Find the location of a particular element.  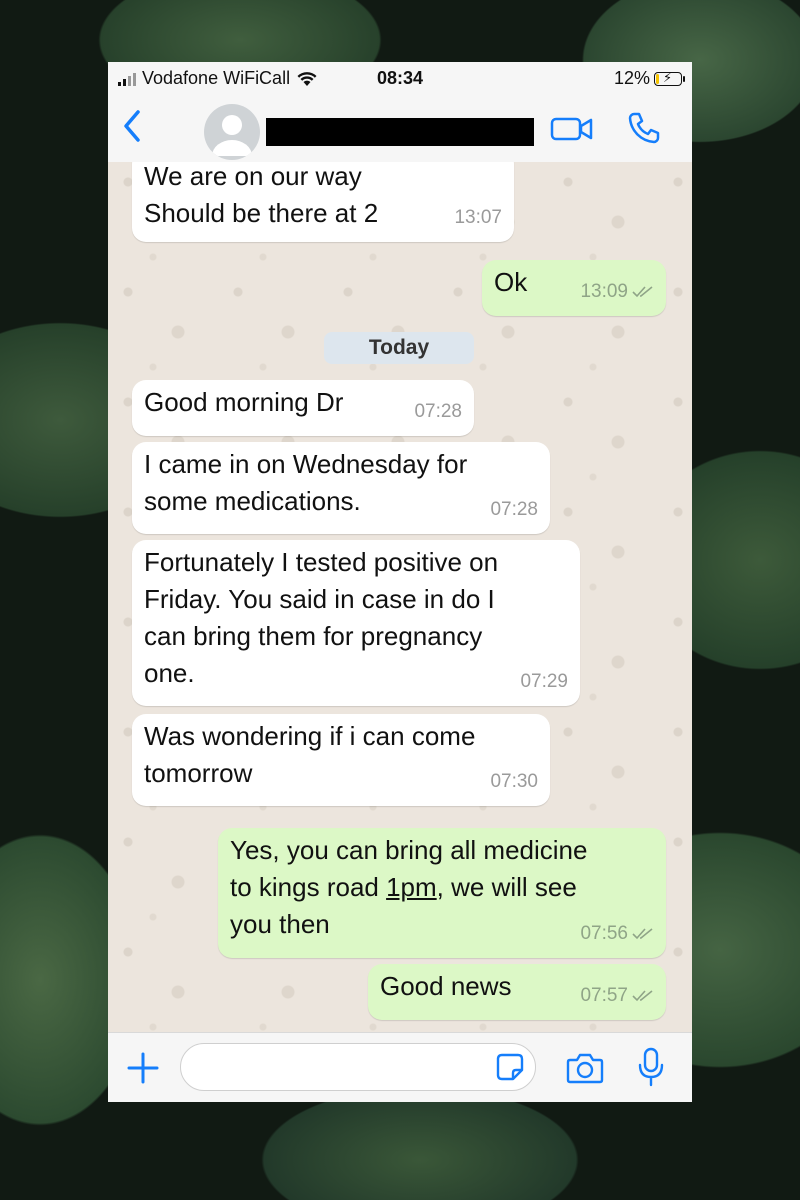

message-input is located at coordinates (358, 1067).